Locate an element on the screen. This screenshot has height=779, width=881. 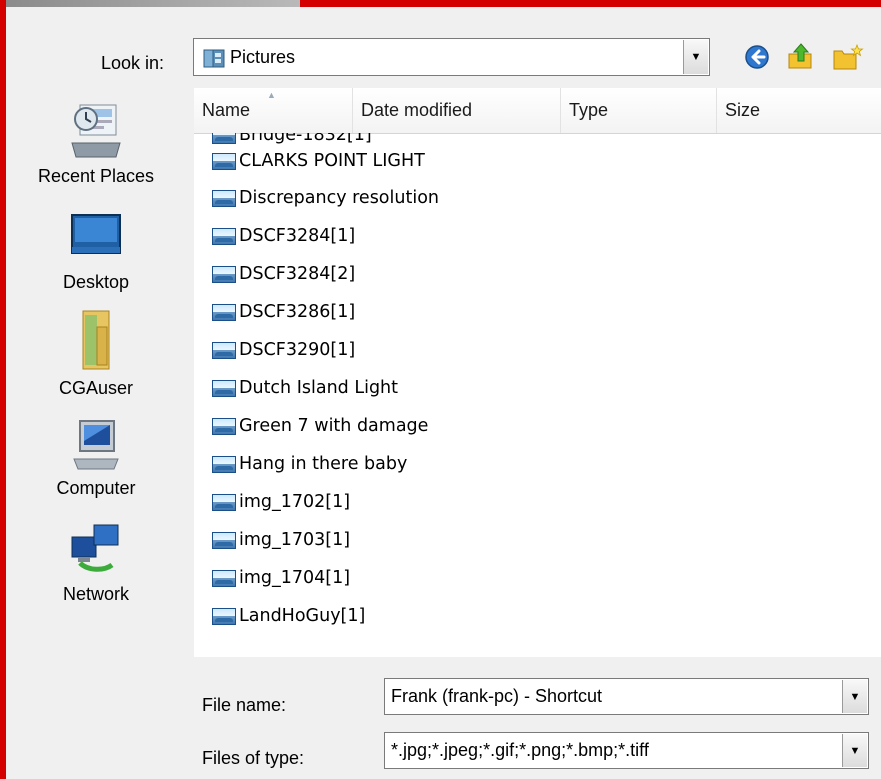
column-header-label: Name is located at coordinates (226, 110).